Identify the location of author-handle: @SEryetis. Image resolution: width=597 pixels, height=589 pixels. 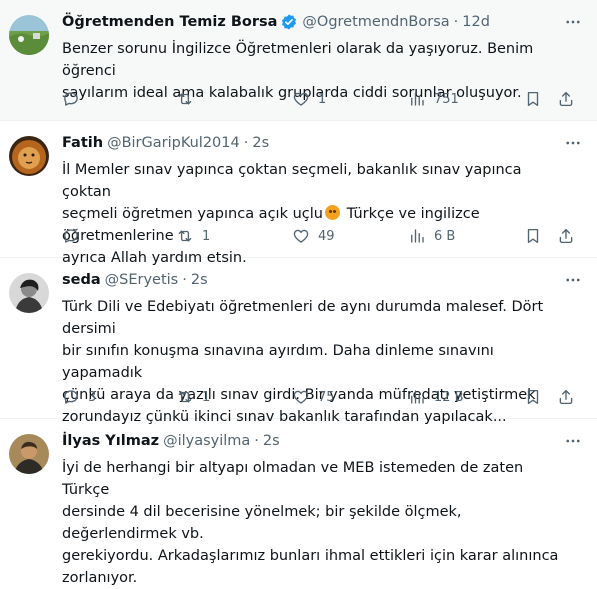
(142, 280).